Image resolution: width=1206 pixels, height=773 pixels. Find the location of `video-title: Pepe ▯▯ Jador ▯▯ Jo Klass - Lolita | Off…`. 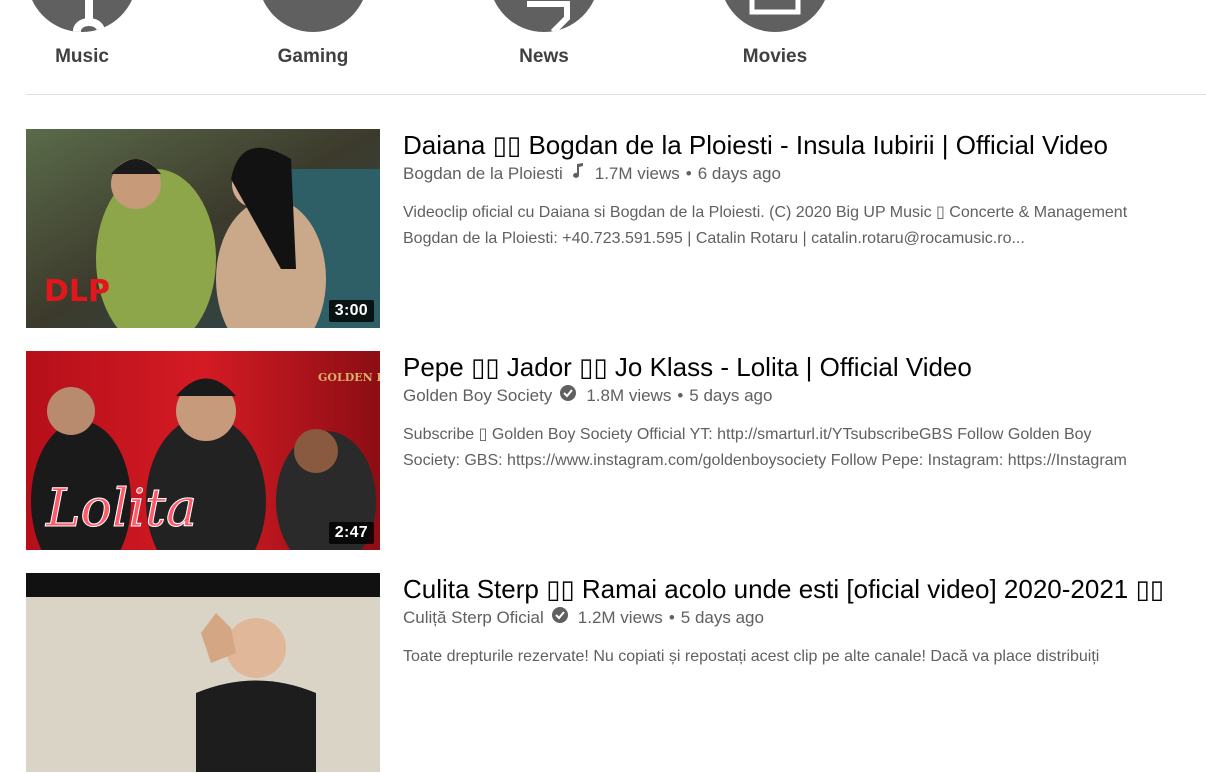

video-title: Pepe ▯▯ Jador ▯▯ Jo Klass - Lolita | Off… is located at coordinates (804, 367).